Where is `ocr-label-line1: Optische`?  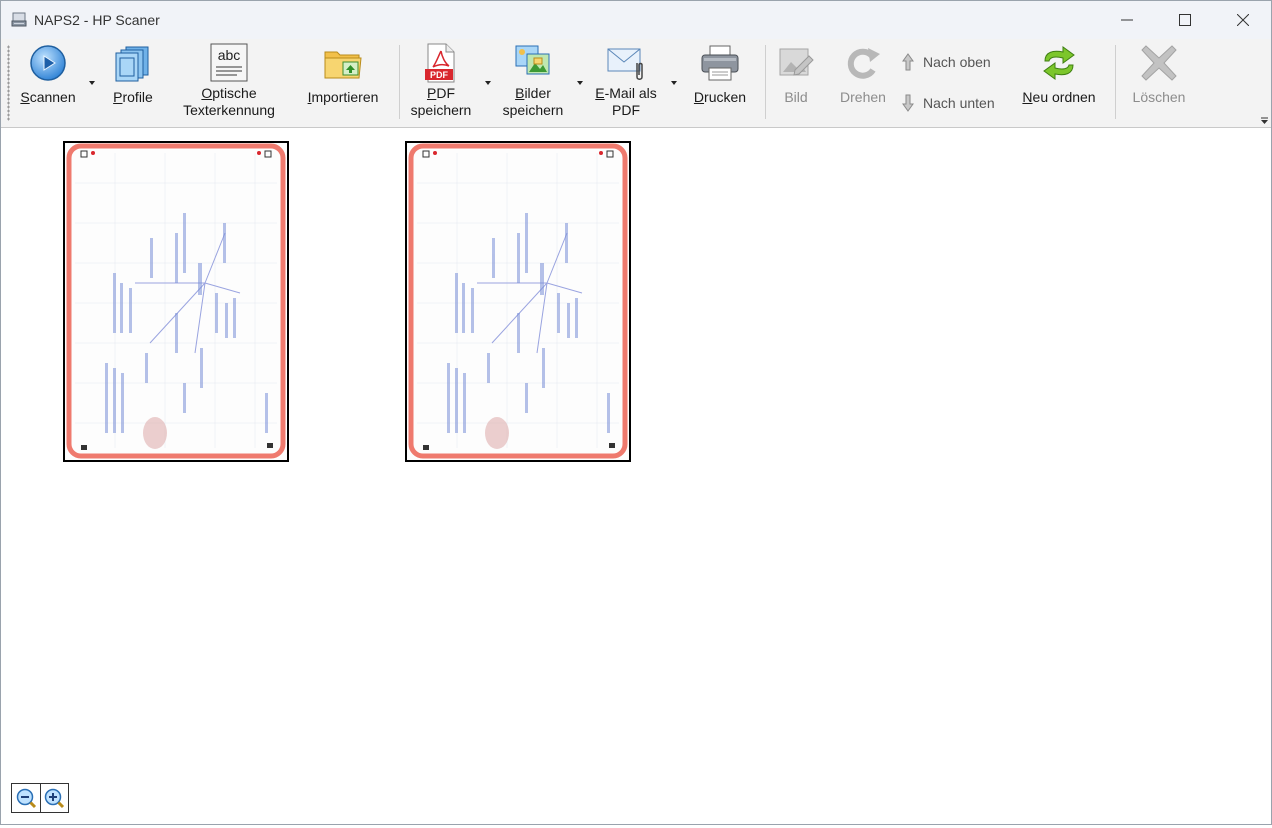
ocr-label-line1: Optische is located at coordinates (228, 93).